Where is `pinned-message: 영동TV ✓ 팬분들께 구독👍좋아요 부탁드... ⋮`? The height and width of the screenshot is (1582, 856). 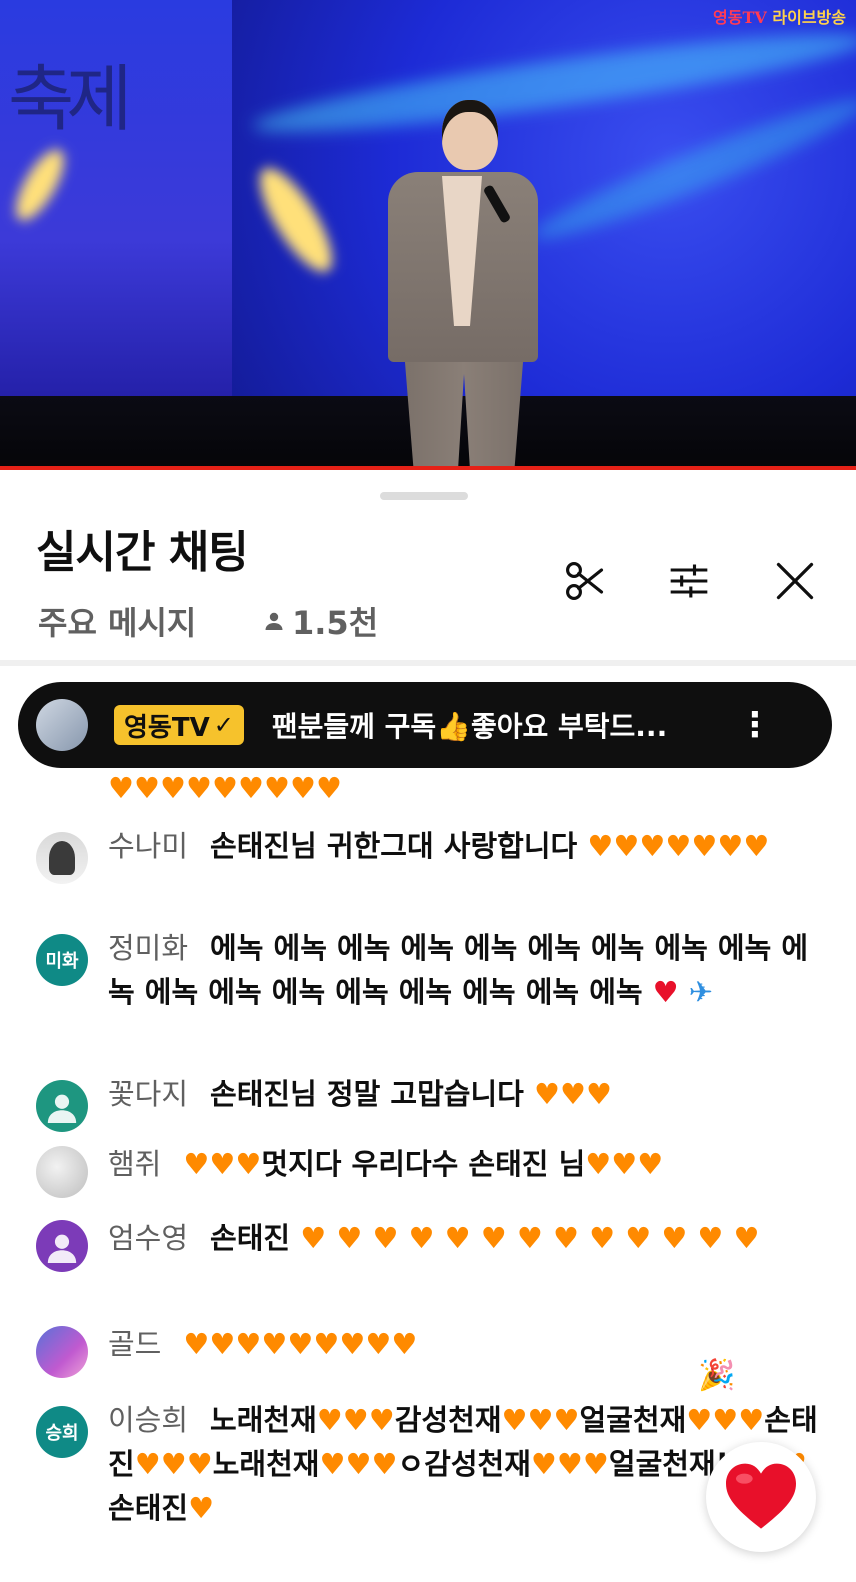
pinned-message: 영동TV ✓ 팬분들께 구독👍좋아요 부탁드... ⋮ is located at coordinates (425, 725).